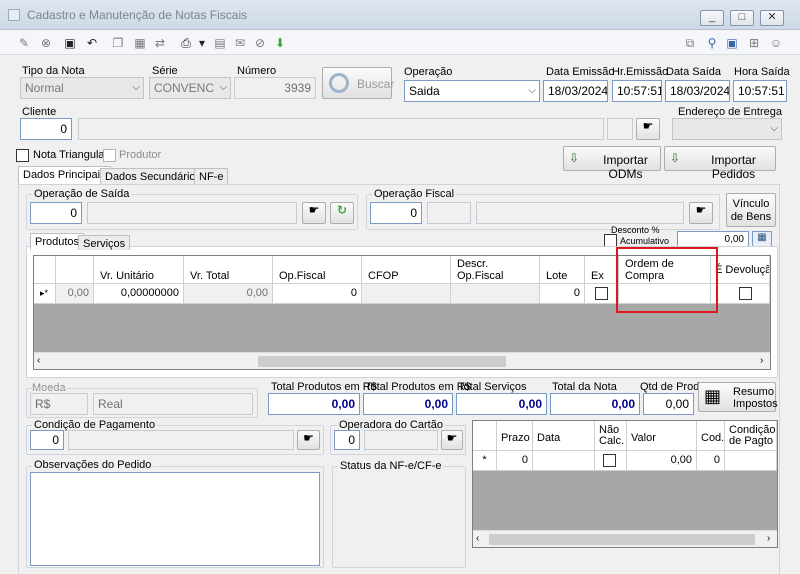 The width and height of the screenshot is (800, 574). I want to click on installments-hscrollbar: ‹ ›, so click(625, 538).